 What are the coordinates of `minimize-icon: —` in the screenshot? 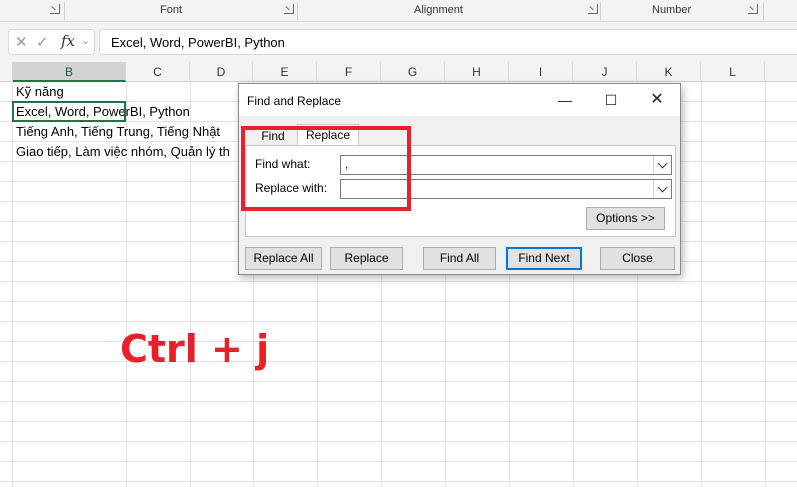 It's located at (565, 100).